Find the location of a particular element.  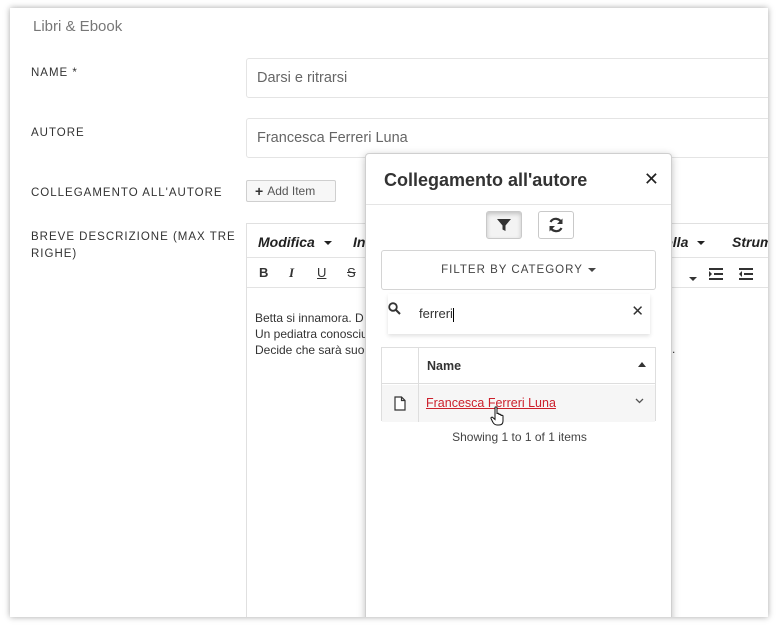

indent-icon is located at coordinates (746, 274).